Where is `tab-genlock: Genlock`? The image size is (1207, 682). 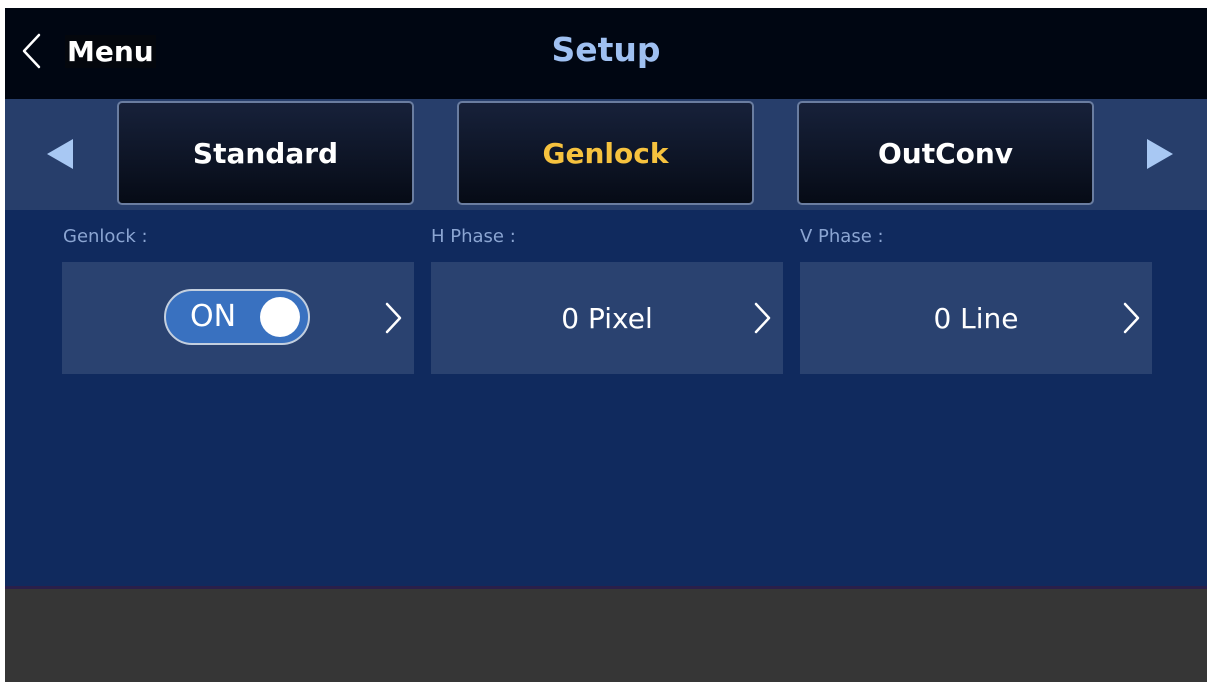
tab-genlock: Genlock is located at coordinates (605, 153).